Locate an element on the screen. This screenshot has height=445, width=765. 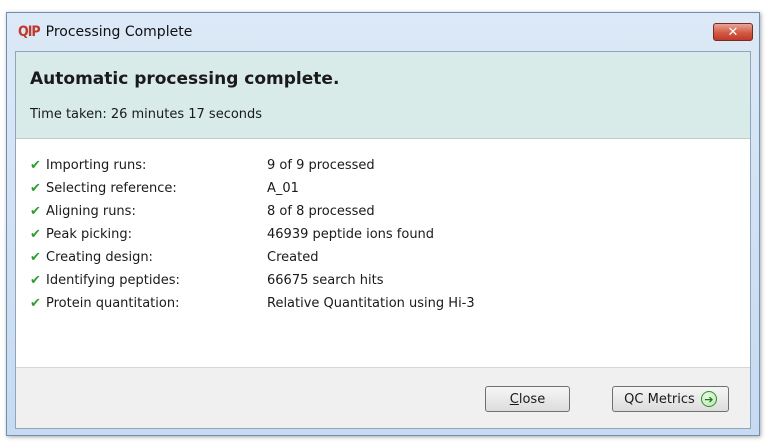
step-label: Protein quantitation: is located at coordinates (113, 303).